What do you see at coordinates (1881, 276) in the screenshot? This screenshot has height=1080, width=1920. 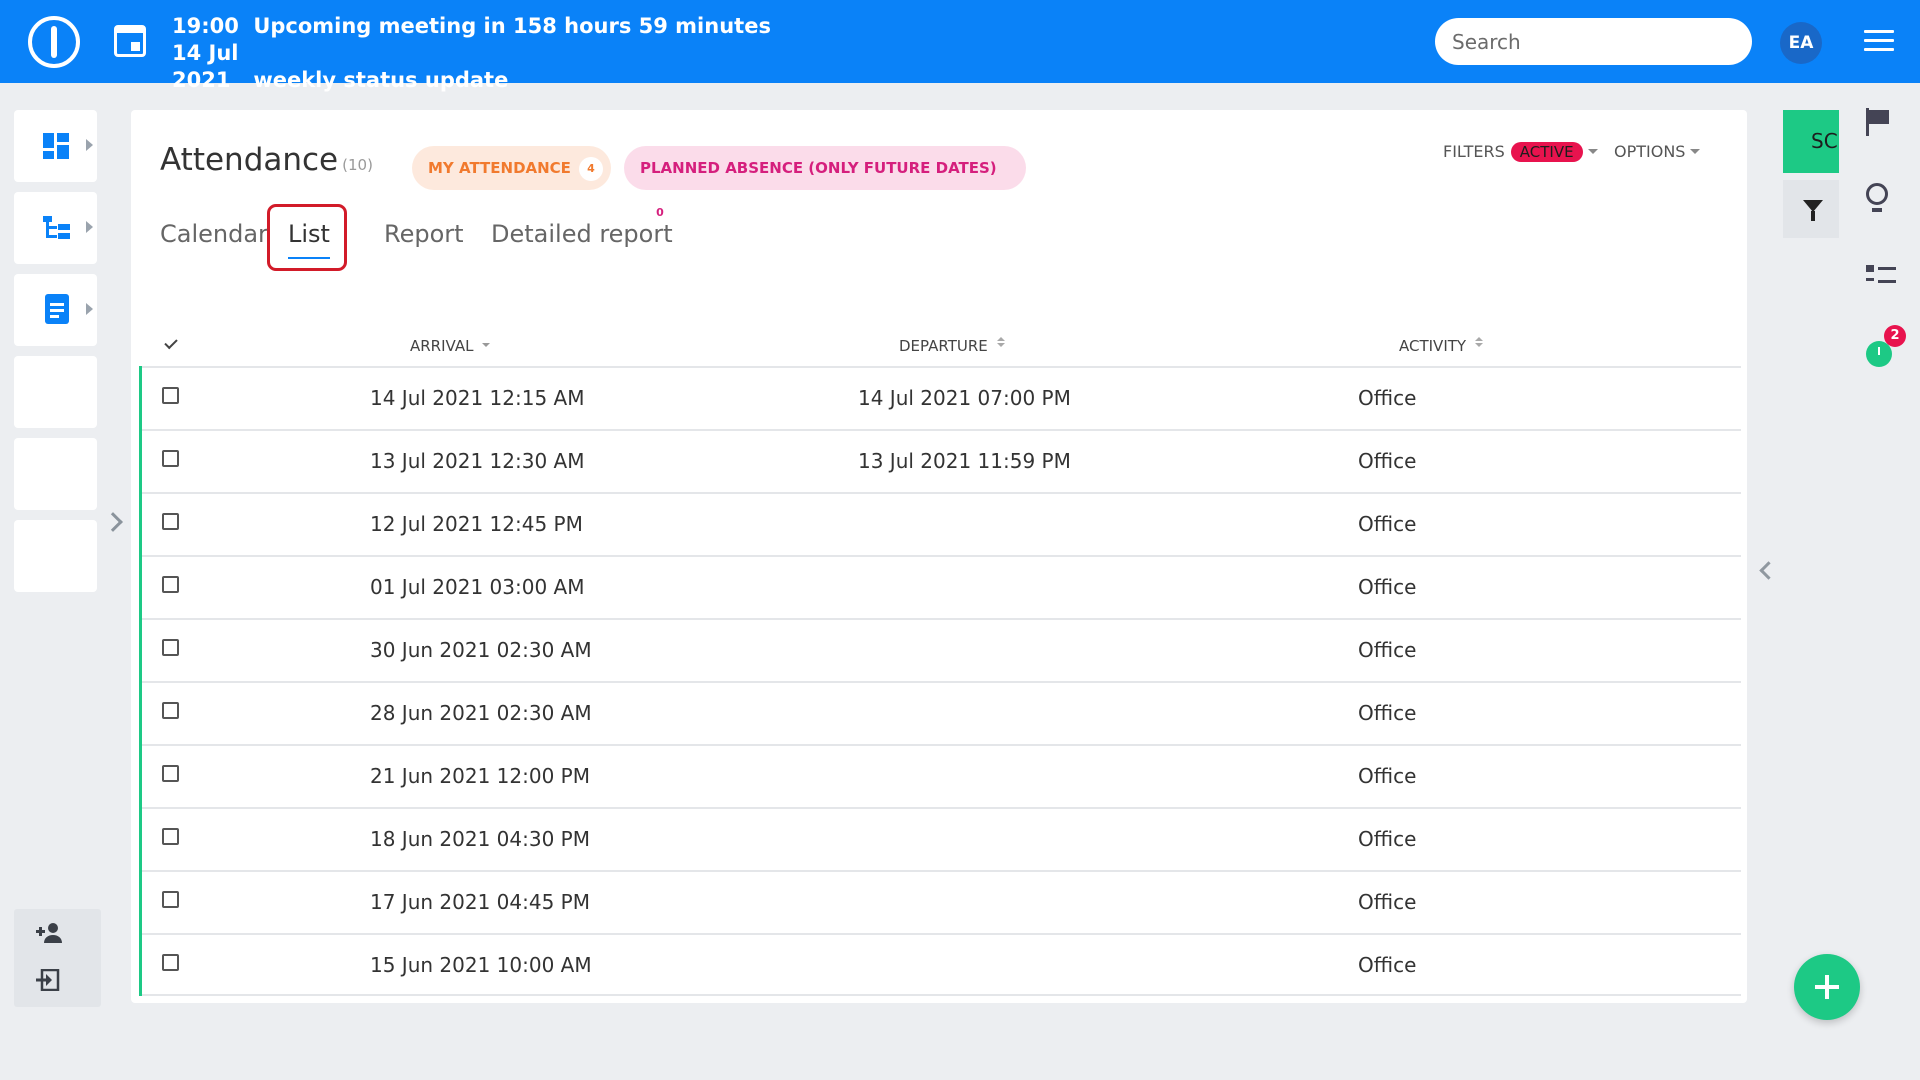 I see `task-list-icon` at bounding box center [1881, 276].